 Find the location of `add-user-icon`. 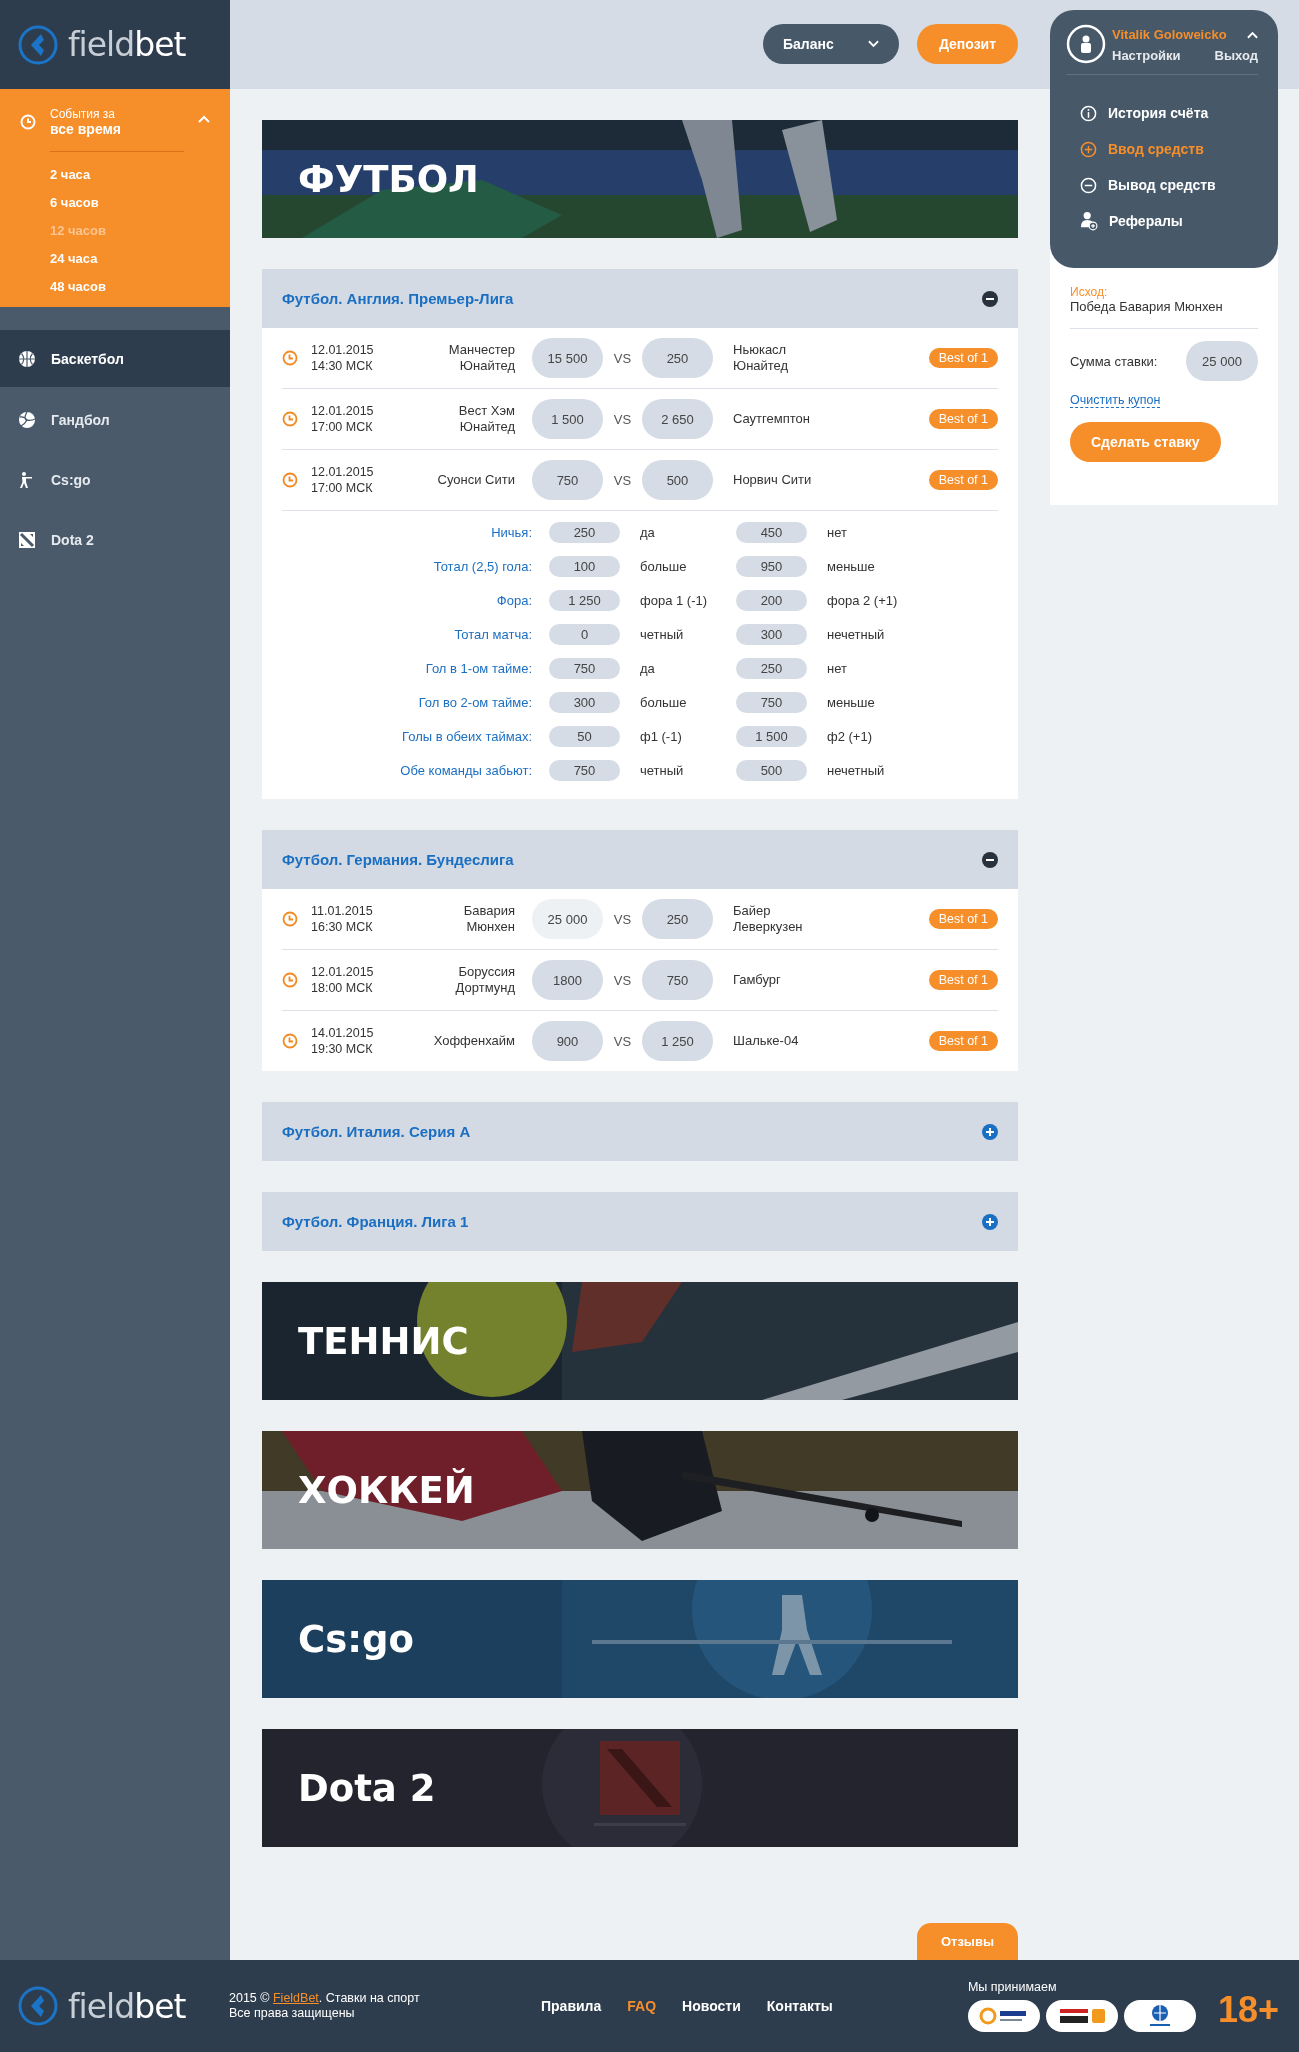

add-user-icon is located at coordinates (1089, 221).